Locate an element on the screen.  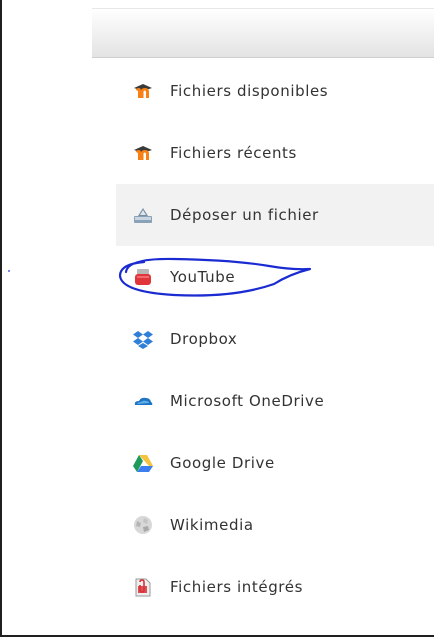
repo-label: Fichiers récents is located at coordinates (233, 153).